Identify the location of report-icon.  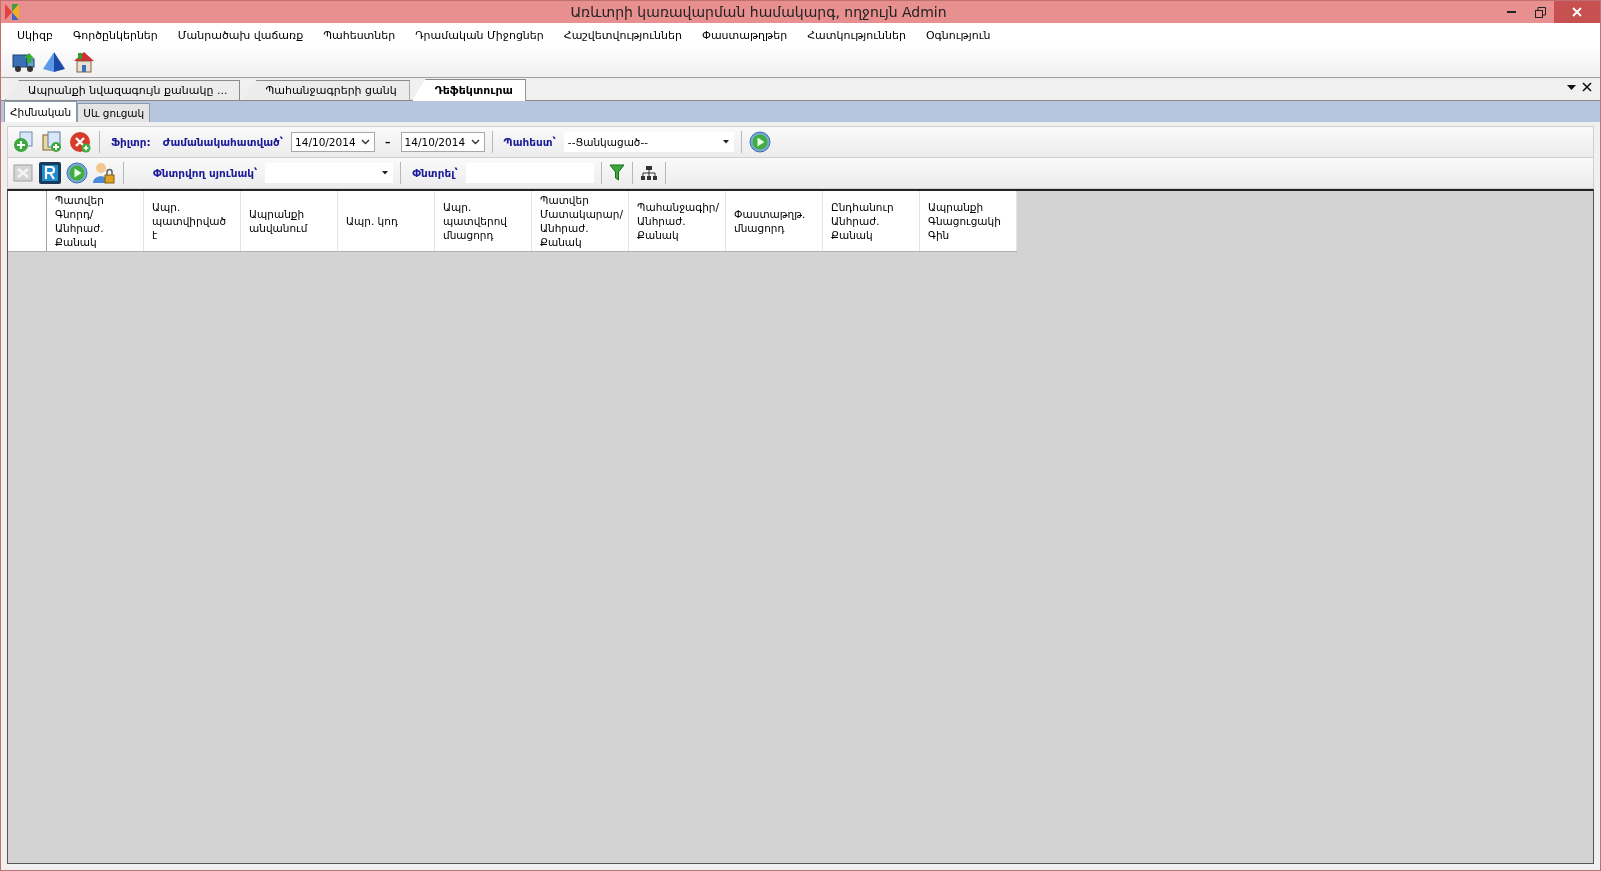
(50, 173).